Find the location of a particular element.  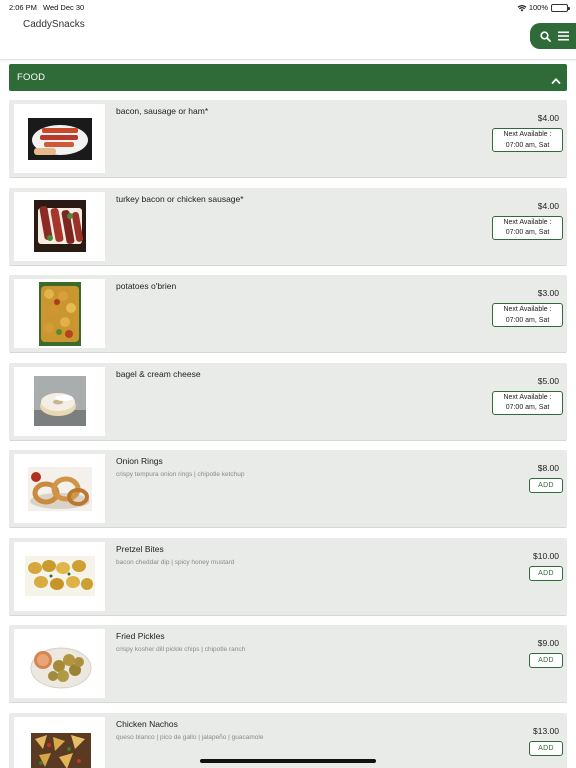

item-name: Onion Rings is located at coordinates (139, 461).